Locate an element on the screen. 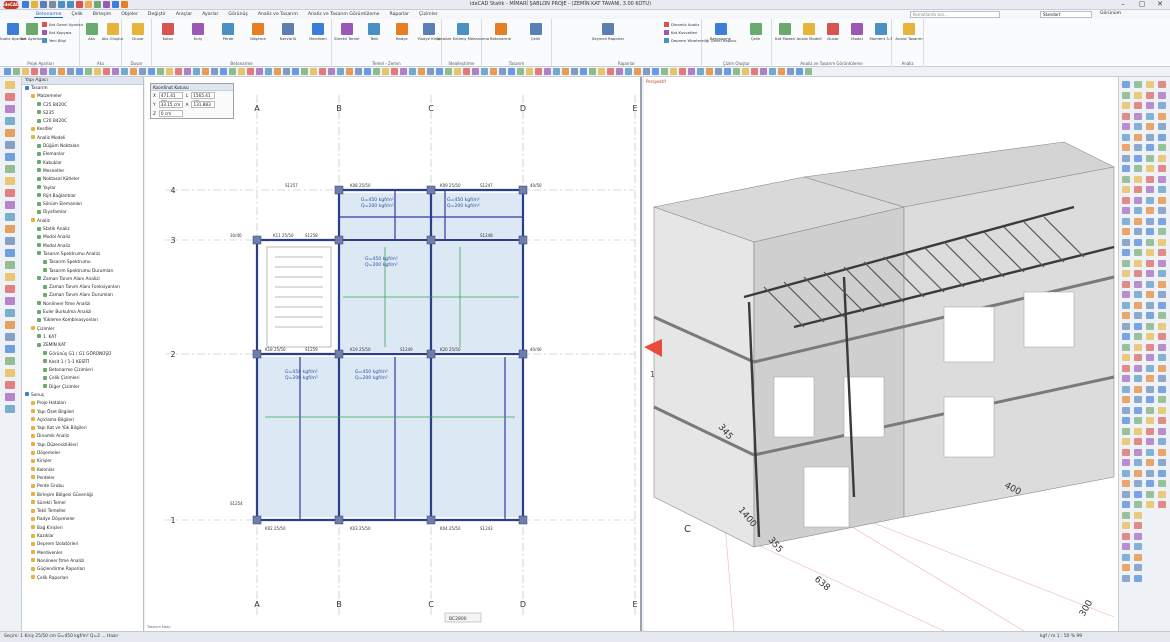 This screenshot has height=642, width=1170. ribbon-small-button-0-2: Yeni Bilgi is located at coordinates (54, 40).